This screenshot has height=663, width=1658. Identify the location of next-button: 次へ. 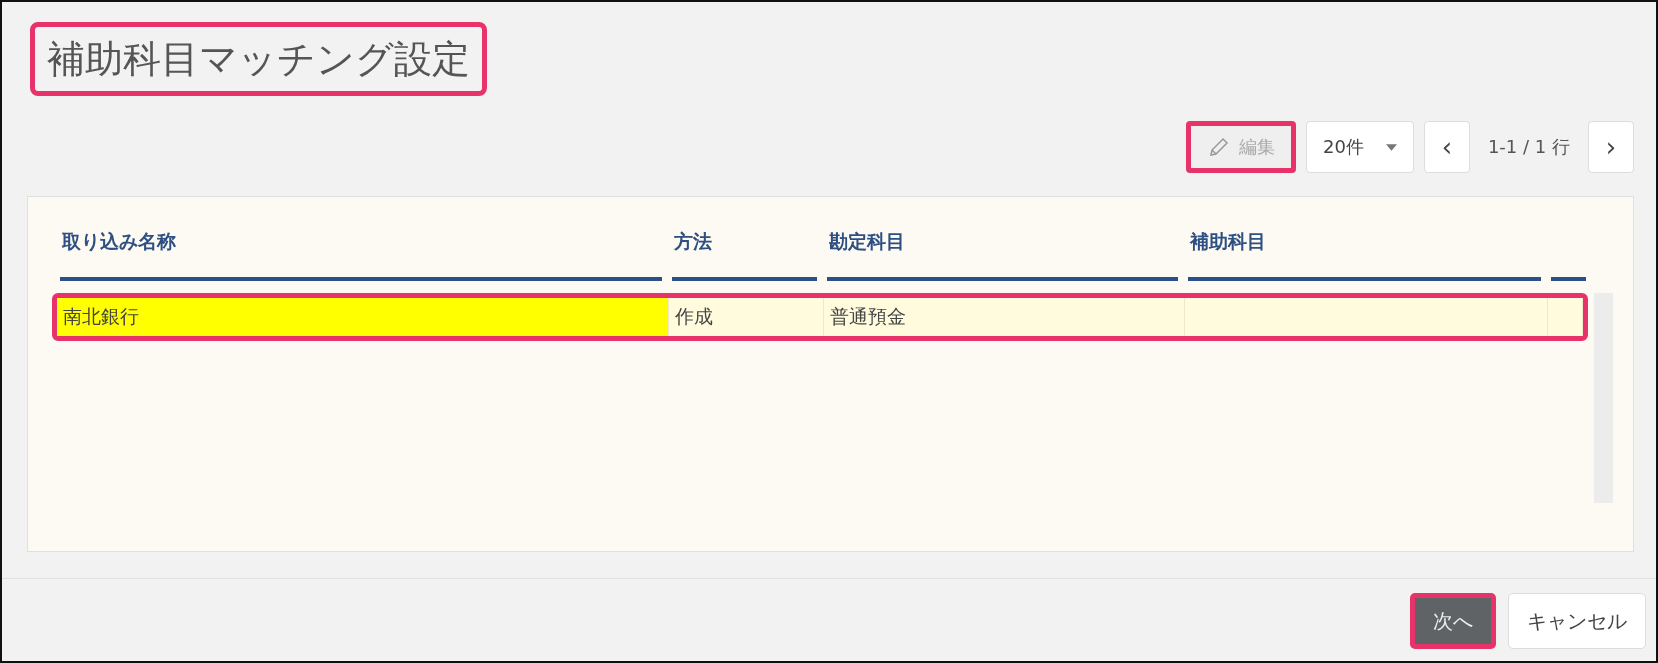
(1453, 621).